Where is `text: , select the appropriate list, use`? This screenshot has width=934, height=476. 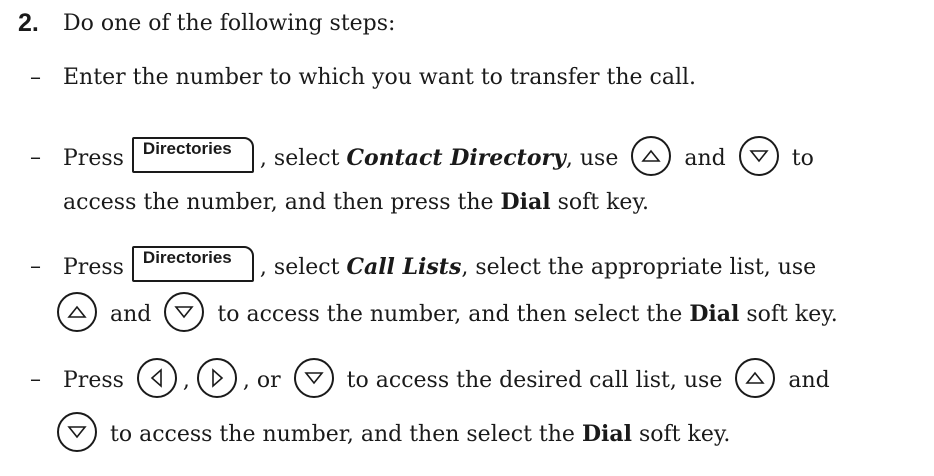
text: , select the appropriate list, use is located at coordinates (639, 267).